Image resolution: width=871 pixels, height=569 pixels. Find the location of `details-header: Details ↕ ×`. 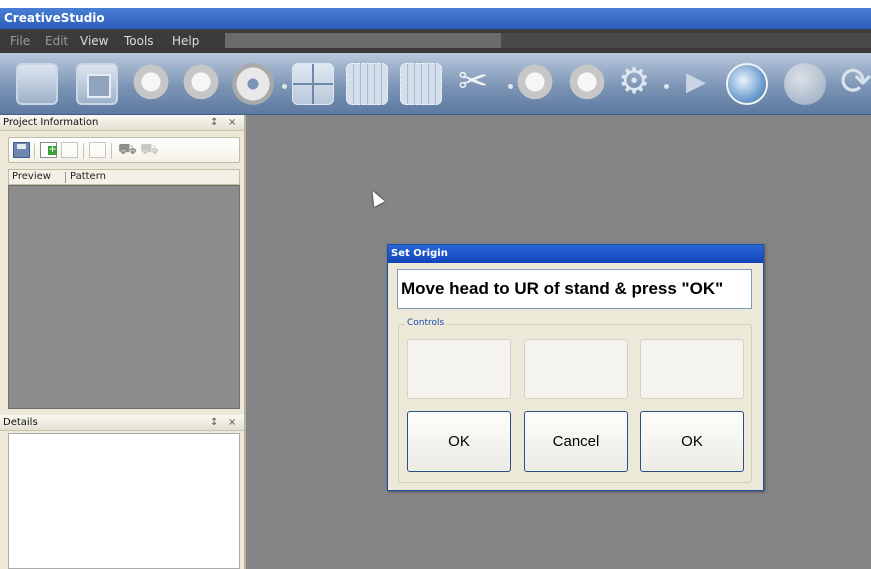

details-header: Details ↕ × is located at coordinates (122, 423).